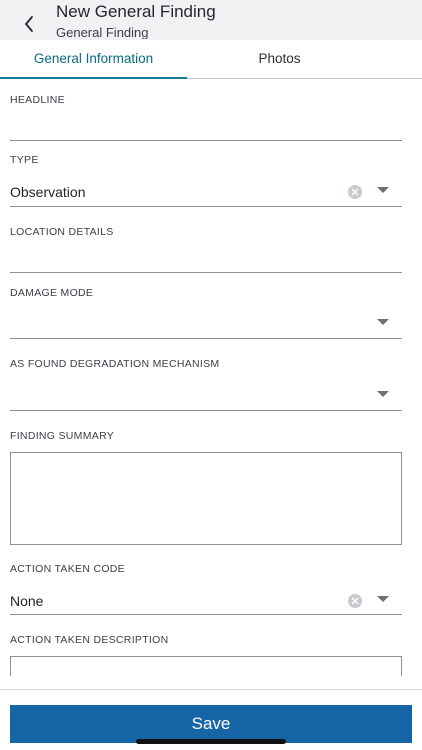  I want to click on headline-underline, so click(206, 140).